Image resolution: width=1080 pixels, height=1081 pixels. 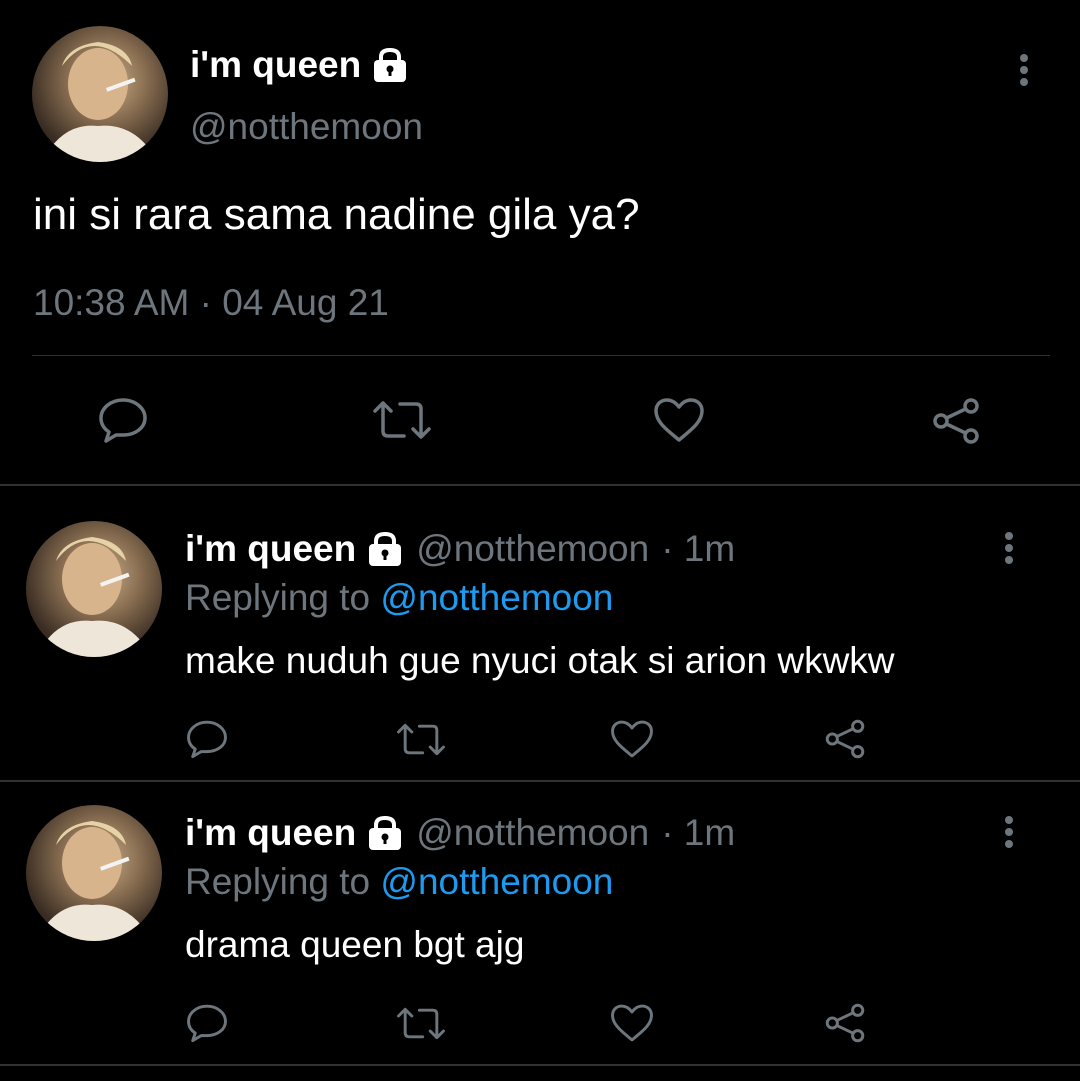 I want to click on section-divider, so click(x=540, y=485).